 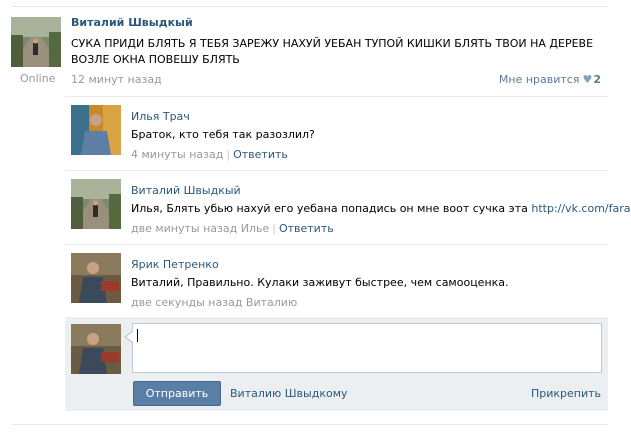 I want to click on comment-text: Браток, кто тебя так разозлил?, so click(x=223, y=134).